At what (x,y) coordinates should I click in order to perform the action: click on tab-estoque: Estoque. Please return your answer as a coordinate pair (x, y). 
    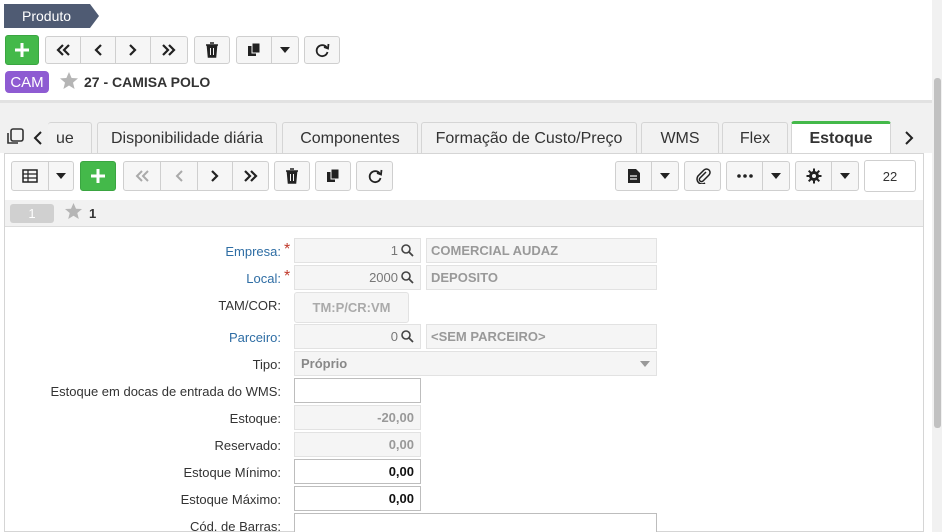
    Looking at the image, I should click on (841, 137).